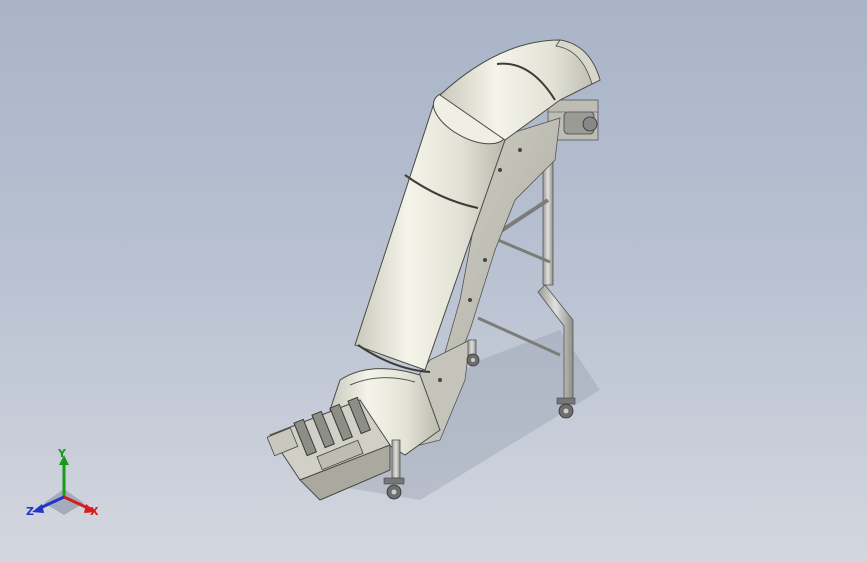 Image resolution: width=867 pixels, height=562 pixels. What do you see at coordinates (62, 453) in the screenshot?
I see `triad-y-label: Y` at bounding box center [62, 453].